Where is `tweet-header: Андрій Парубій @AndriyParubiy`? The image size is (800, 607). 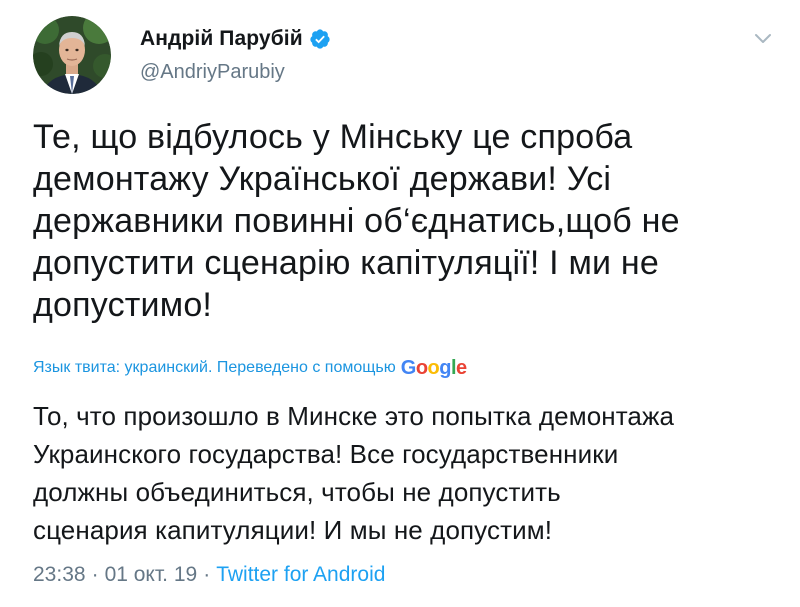 tweet-header: Андрій Парубій @AndriyParubiy is located at coordinates (403, 56).